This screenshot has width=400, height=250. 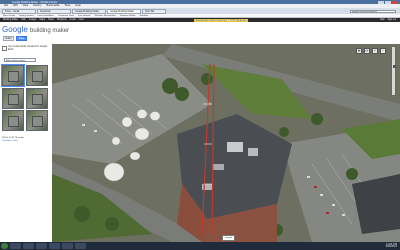 What do you see at coordinates (200, 246) in the screenshot?
I see `taskbar: 11:04 PM 3/25/2013` at bounding box center [200, 246].